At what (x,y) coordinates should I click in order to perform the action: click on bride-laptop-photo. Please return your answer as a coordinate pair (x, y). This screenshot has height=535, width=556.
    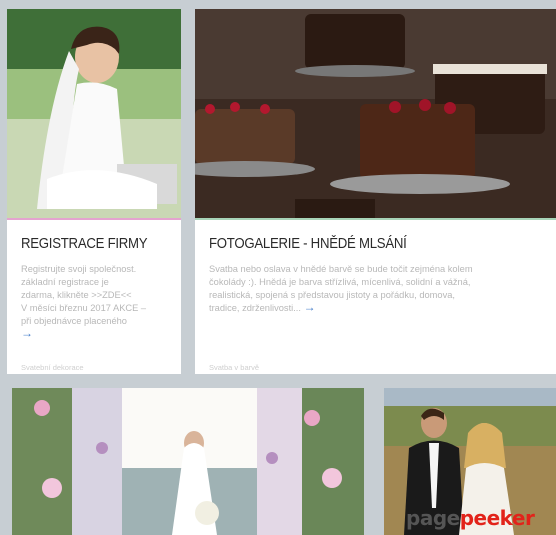
    Looking at the image, I should click on (94, 114).